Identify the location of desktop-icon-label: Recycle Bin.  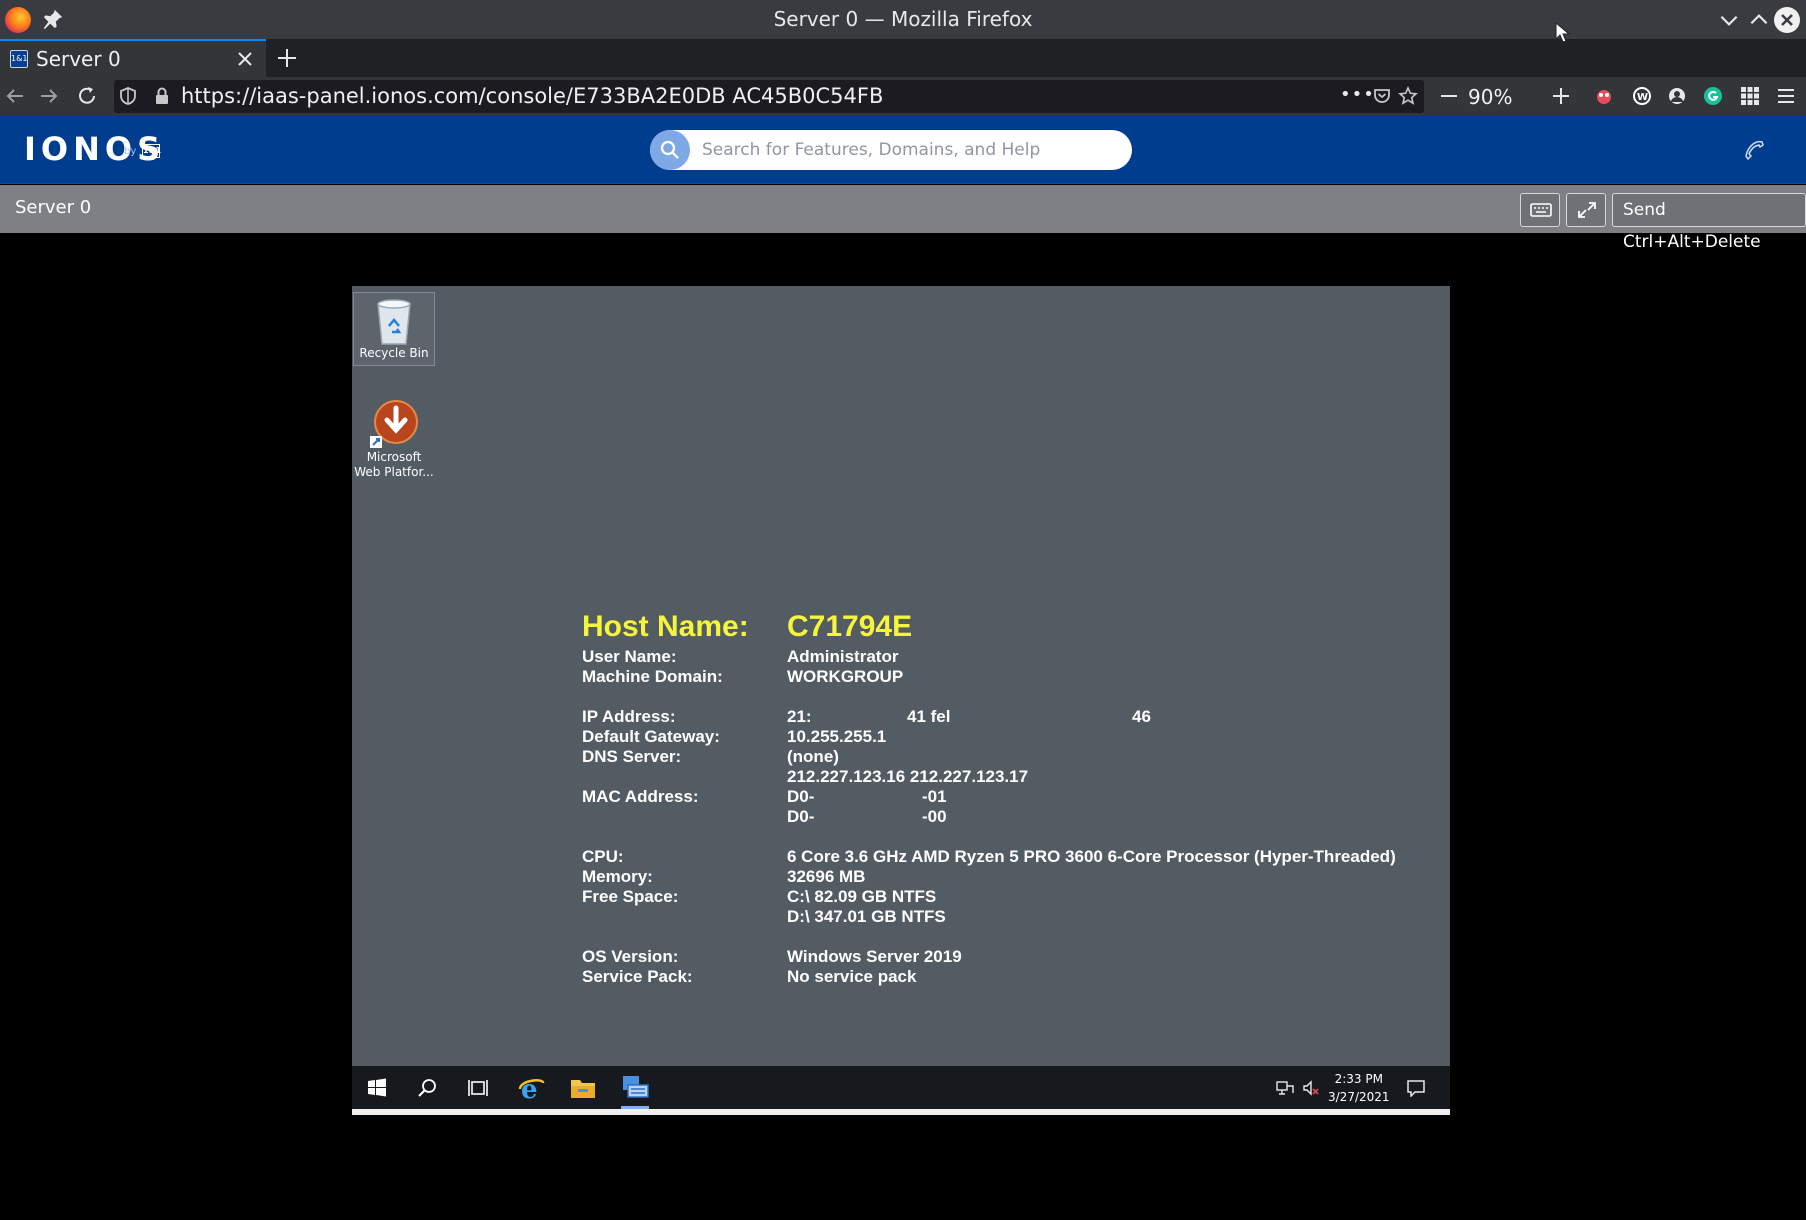
(394, 353).